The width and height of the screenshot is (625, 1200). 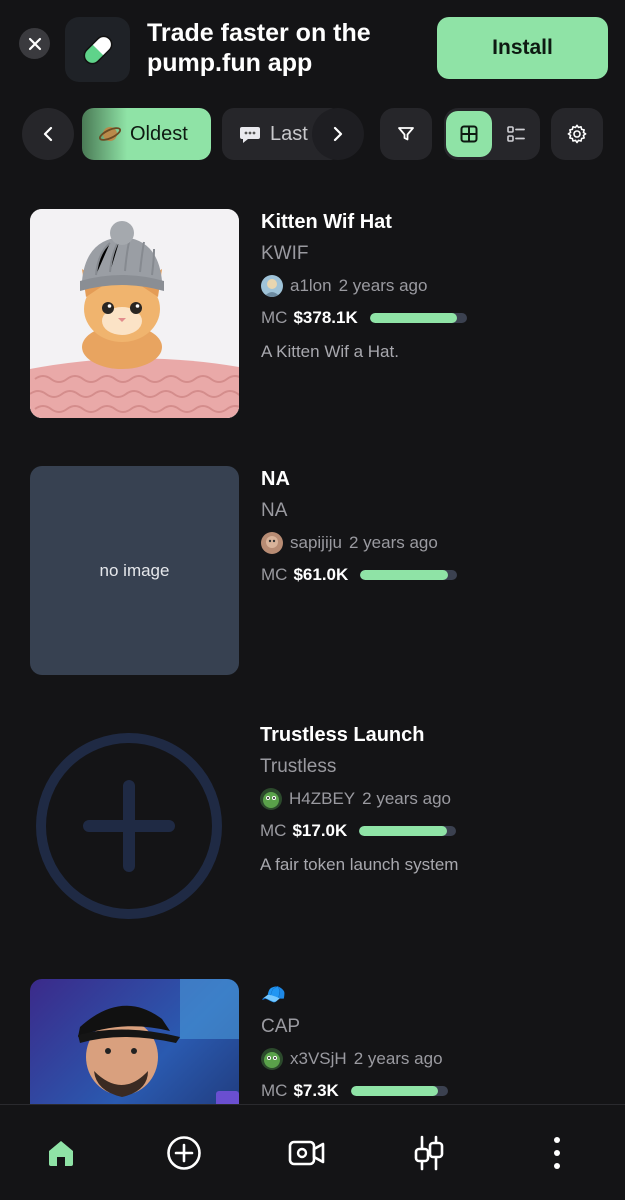 I want to click on token-creator: sapijiju 2 years ago, so click(x=431, y=543).